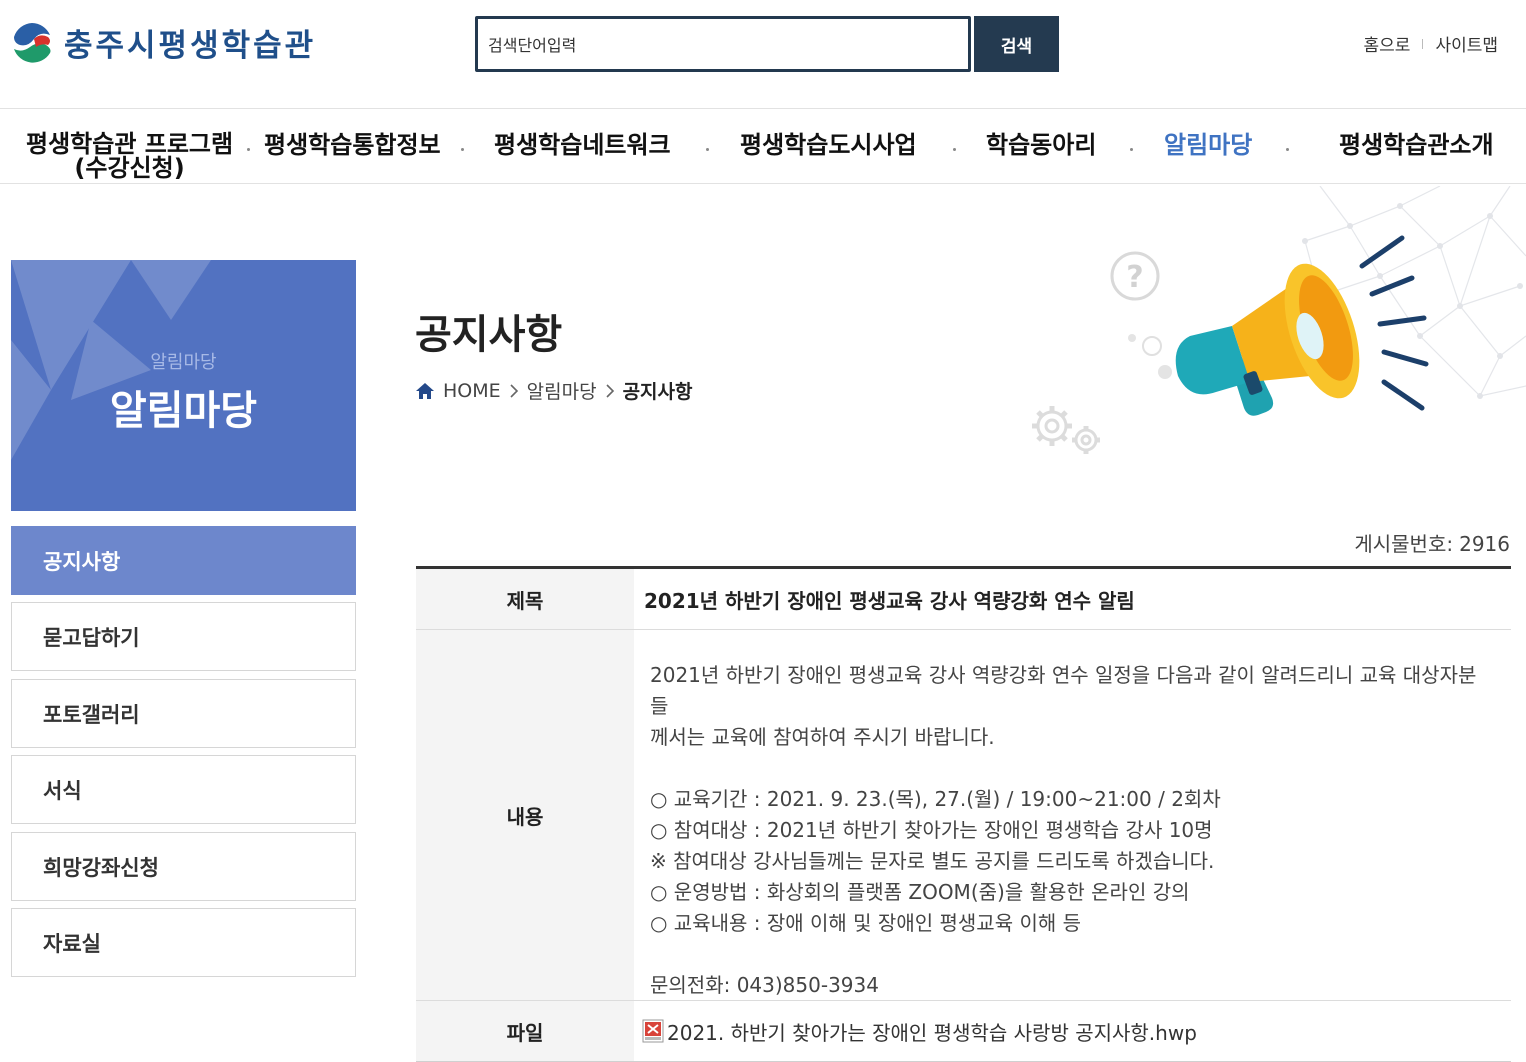  Describe the element at coordinates (190, 46) in the screenshot. I see `logo-text: 충주시평생학습관` at that location.